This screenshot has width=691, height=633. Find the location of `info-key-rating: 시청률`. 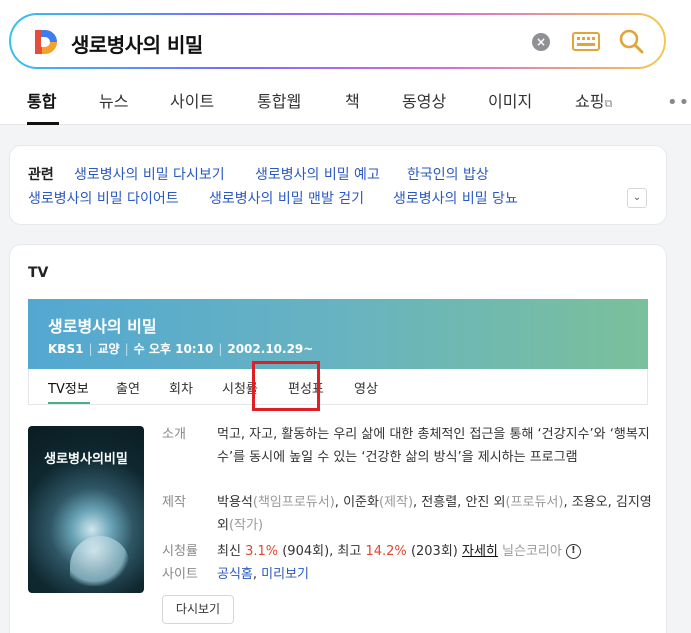

info-key-rating: 시청률 is located at coordinates (180, 551).